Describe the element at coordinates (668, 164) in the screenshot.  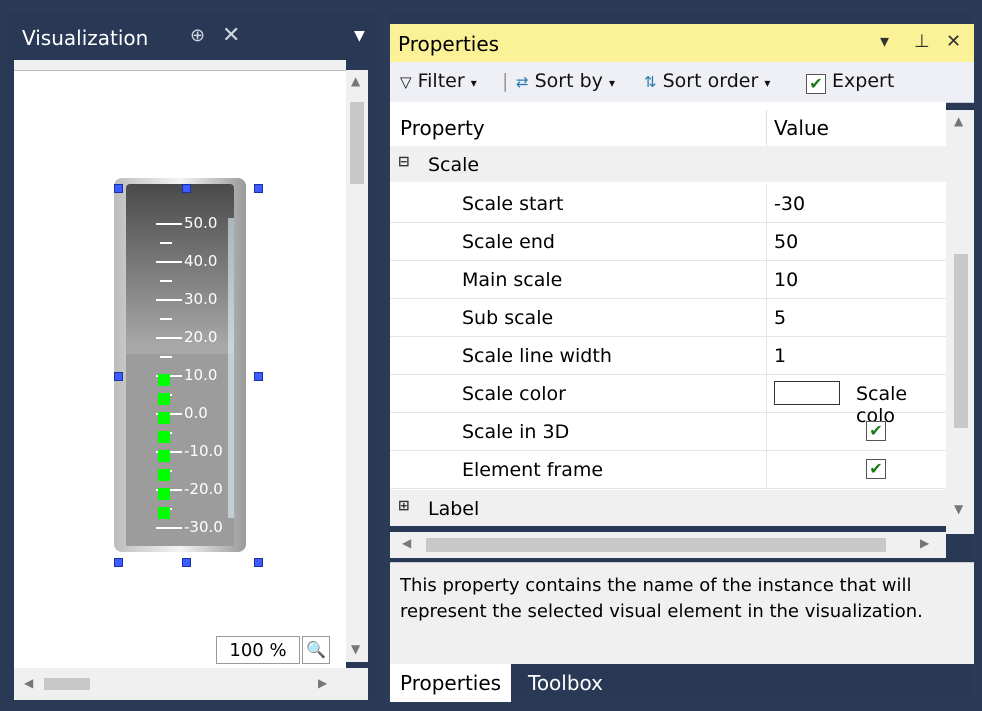
I see `category-scale: ⊟ Scale` at that location.